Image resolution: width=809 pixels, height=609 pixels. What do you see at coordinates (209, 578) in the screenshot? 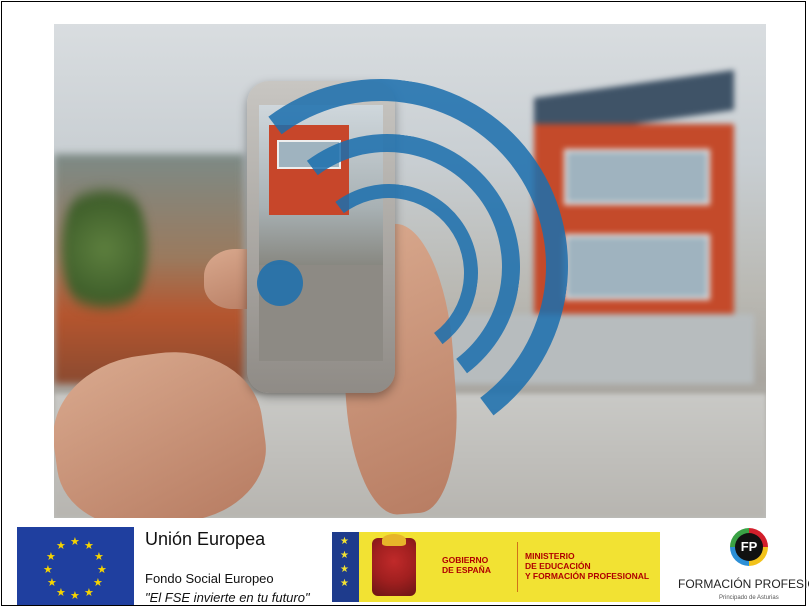
I see `eu-fund: Fondo Social Europeo` at bounding box center [209, 578].